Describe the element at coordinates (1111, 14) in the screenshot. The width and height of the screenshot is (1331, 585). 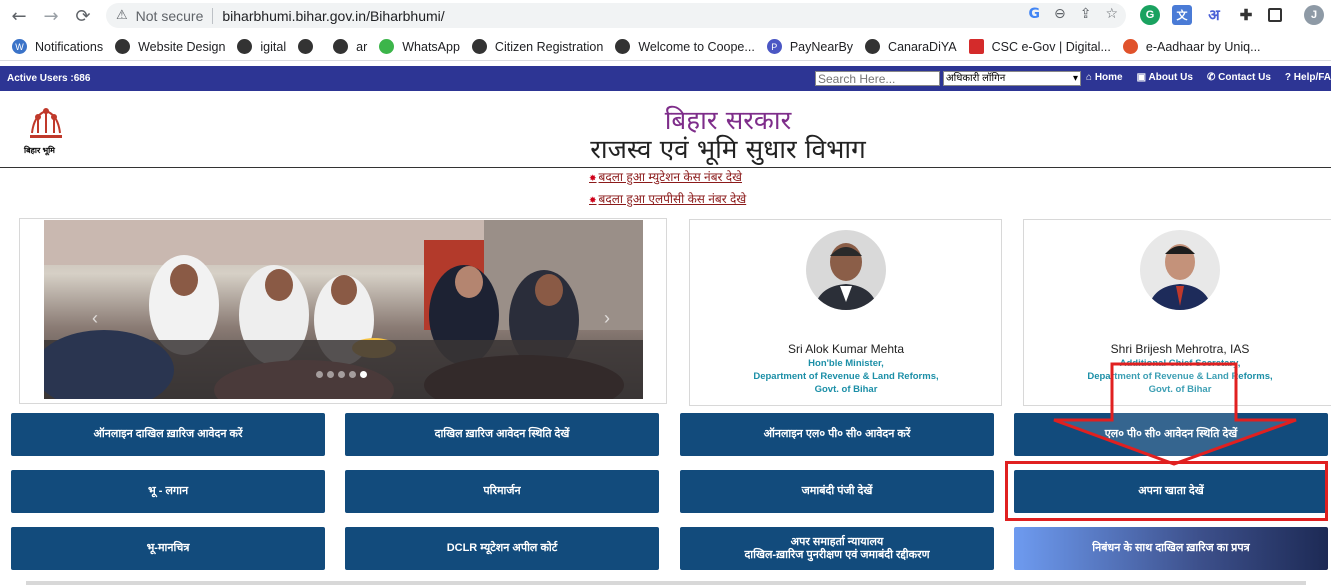
I see `bookmark-star-icon: ☆` at that location.